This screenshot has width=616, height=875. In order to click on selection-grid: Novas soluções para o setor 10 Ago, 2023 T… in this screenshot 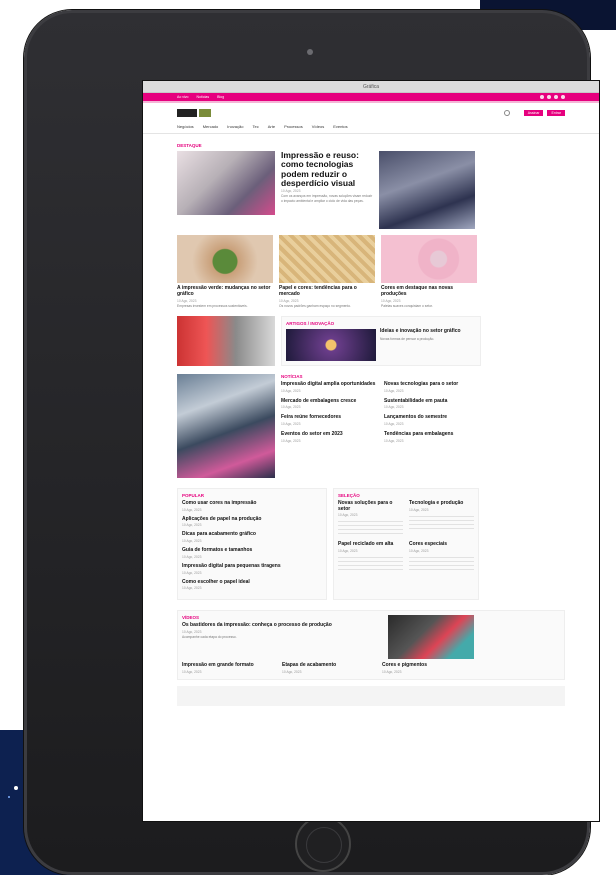, I will do `click(406, 536)`.